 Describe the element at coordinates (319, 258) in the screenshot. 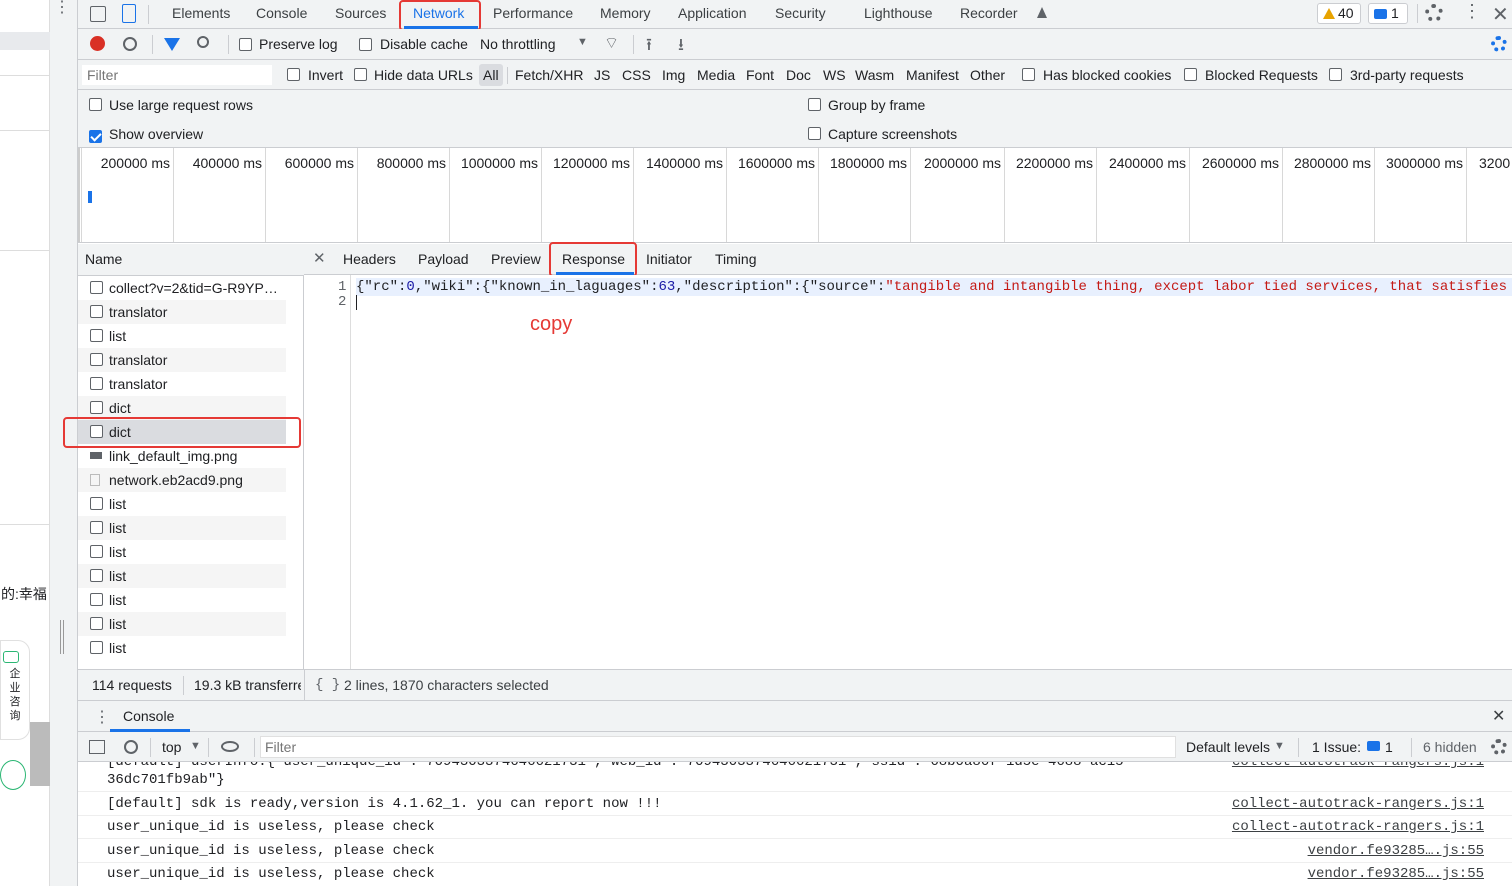

I see `close-detail-icon: ✕` at that location.